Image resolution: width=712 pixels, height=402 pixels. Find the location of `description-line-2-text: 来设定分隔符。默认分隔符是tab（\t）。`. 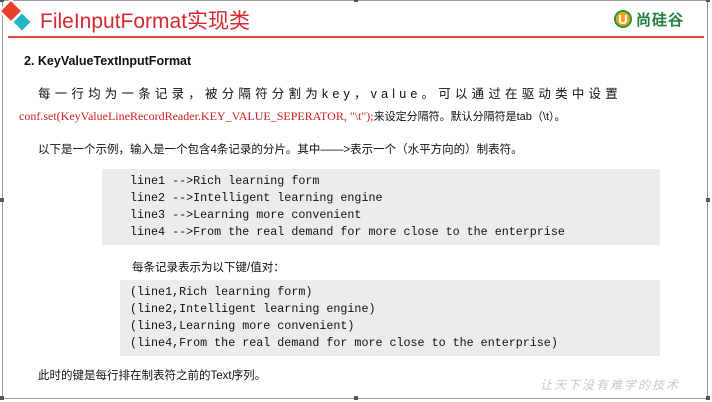

description-line-2-text: 来设定分隔符。默认分隔符是tab（\t）。 is located at coordinates (469, 117).